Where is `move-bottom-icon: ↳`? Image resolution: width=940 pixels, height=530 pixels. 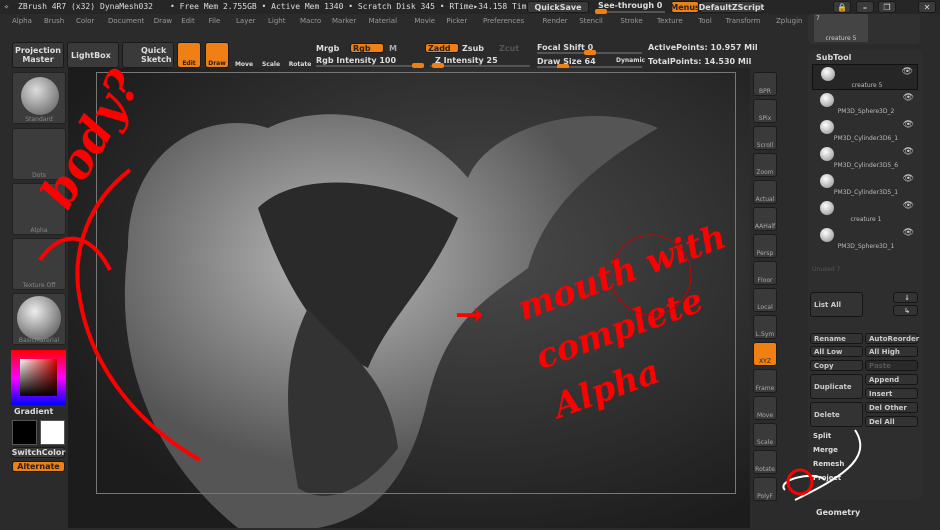 move-bottom-icon: ↳ is located at coordinates (905, 310).